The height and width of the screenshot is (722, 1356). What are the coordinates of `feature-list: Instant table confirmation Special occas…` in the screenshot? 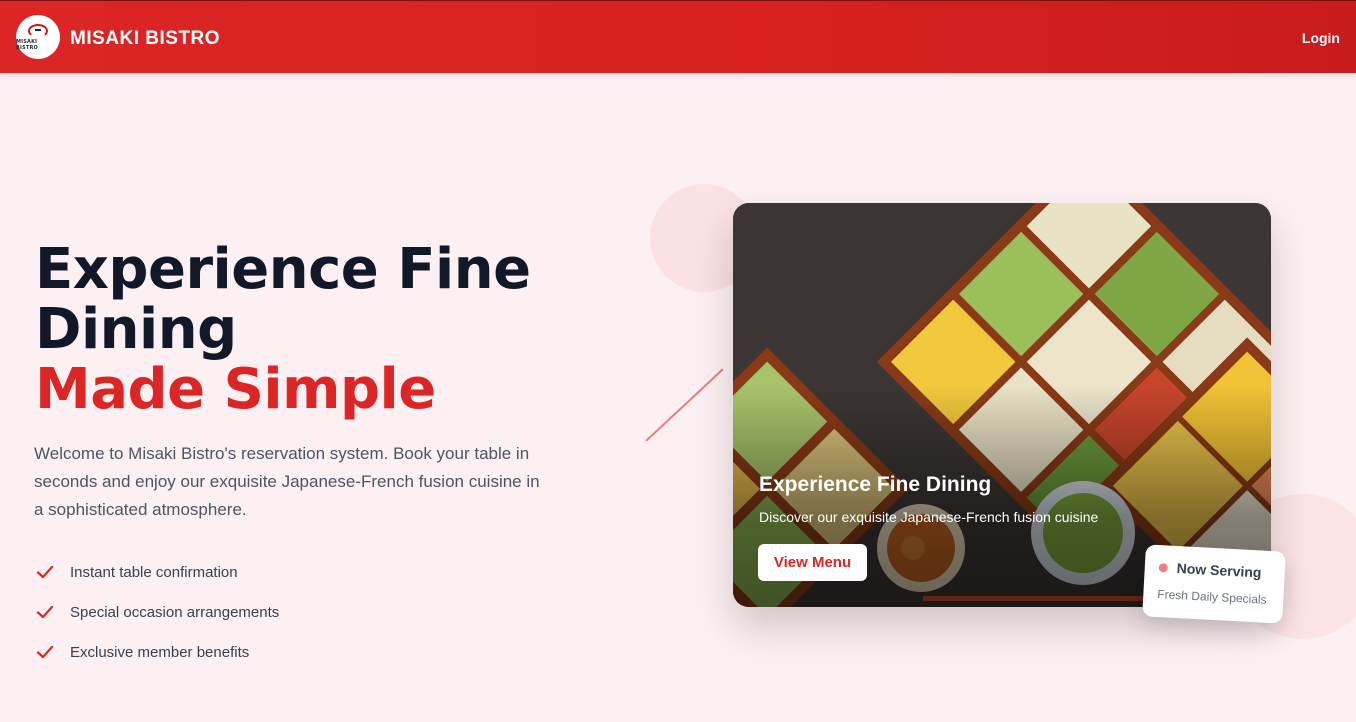 It's located at (157, 612).